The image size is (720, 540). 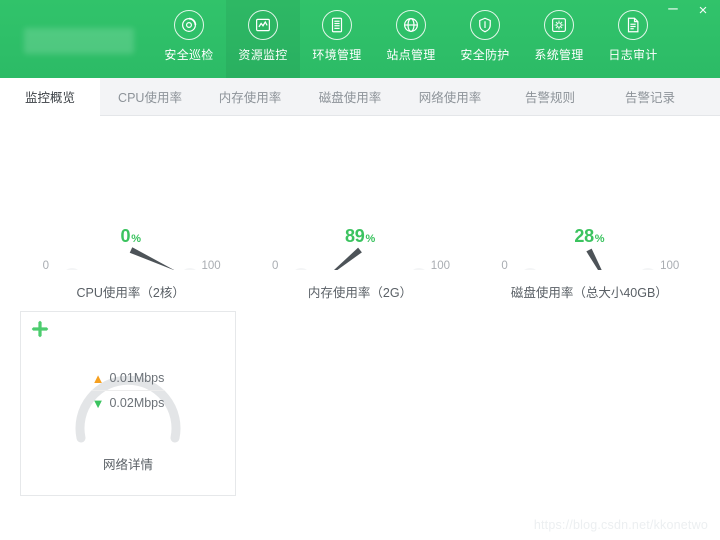 What do you see at coordinates (337, 55) in the screenshot?
I see `nav-label: 环境管理` at bounding box center [337, 55].